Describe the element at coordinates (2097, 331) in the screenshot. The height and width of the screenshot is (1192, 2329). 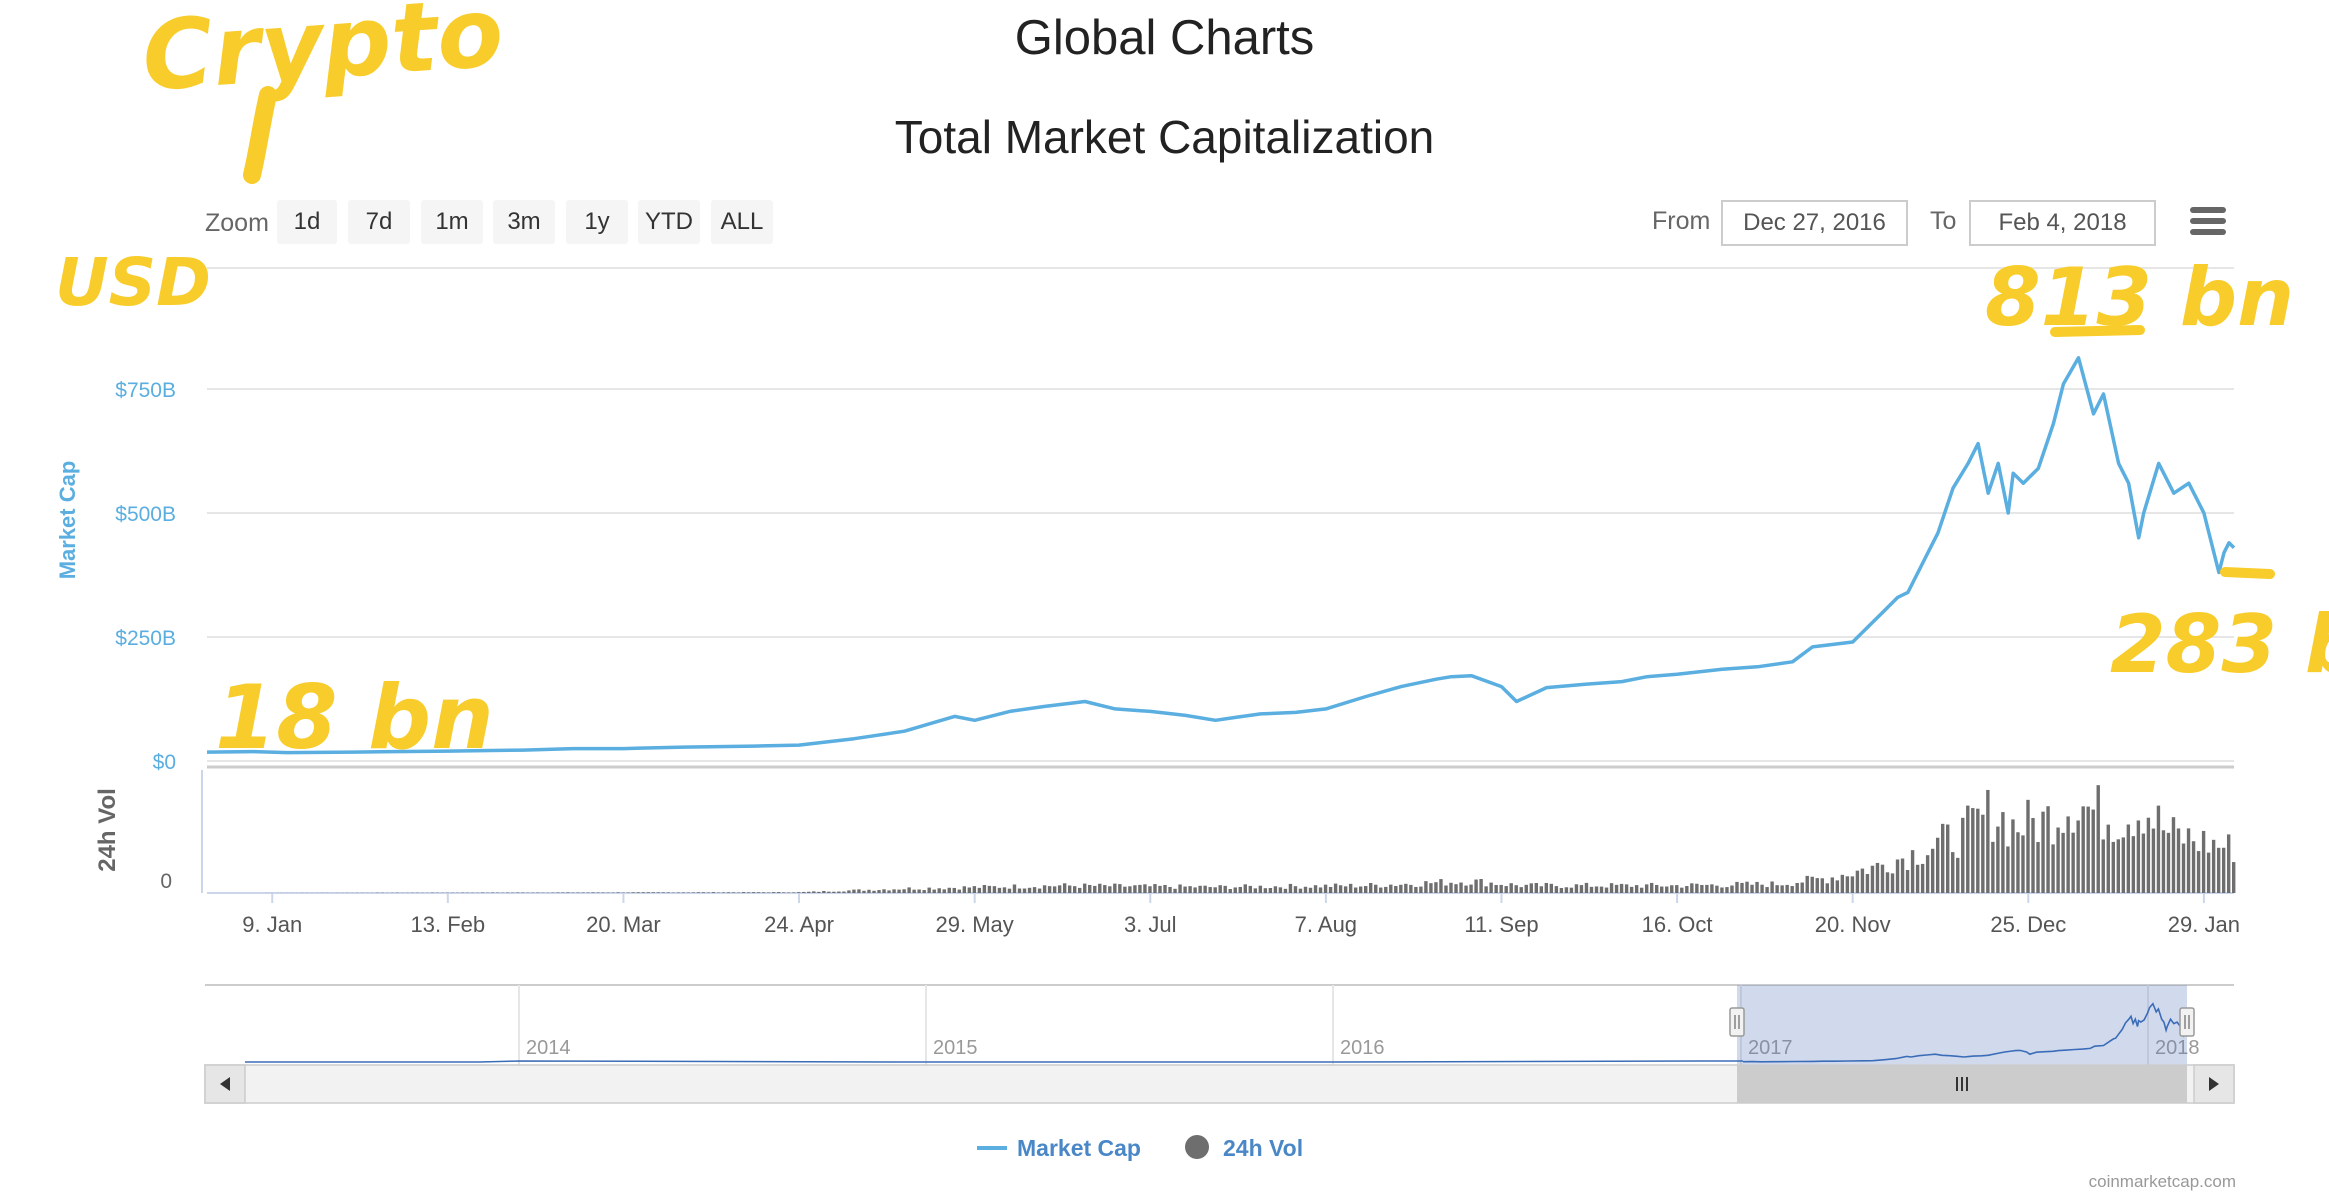
I see `annotation-peak-underline` at that location.